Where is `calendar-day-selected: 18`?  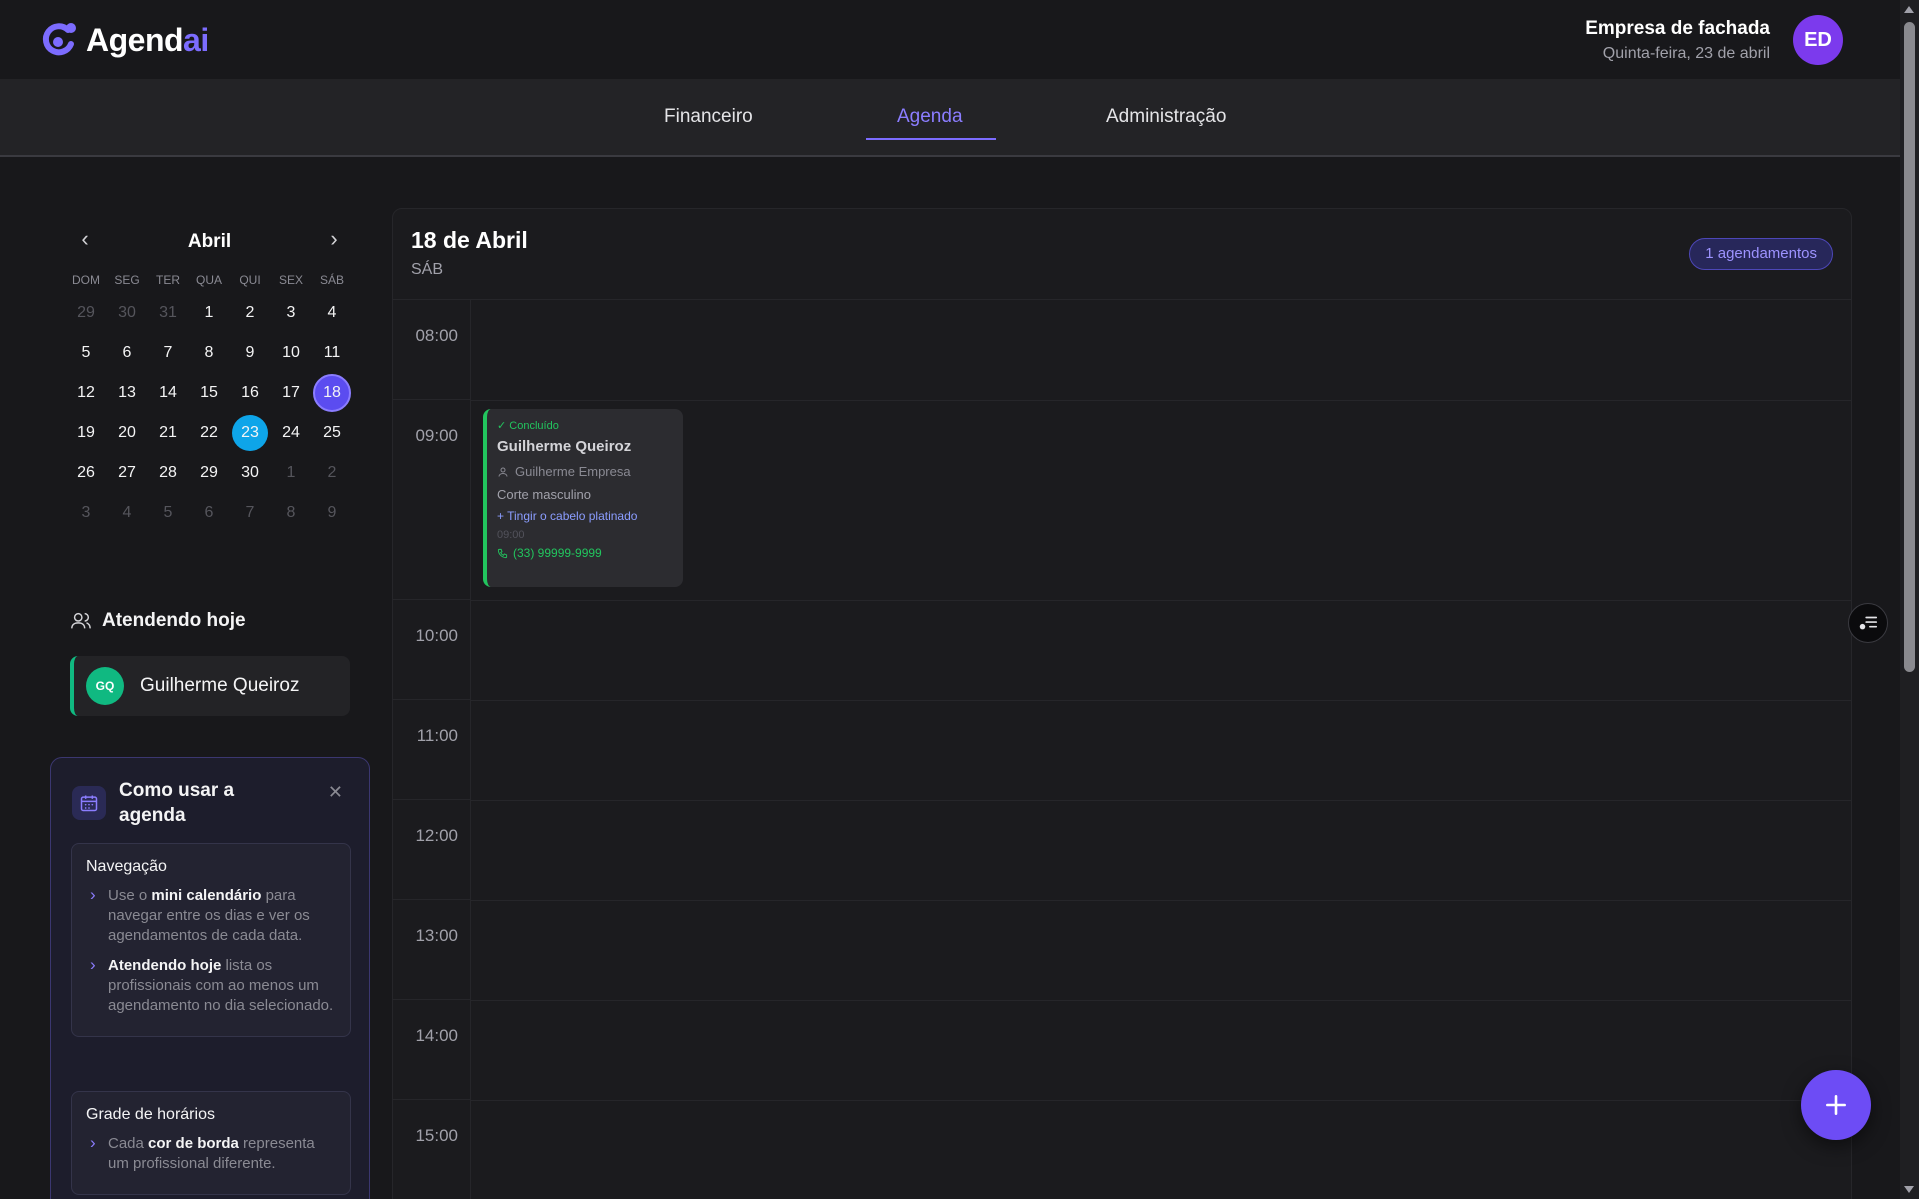
calendar-day-selected: 18 is located at coordinates (332, 393).